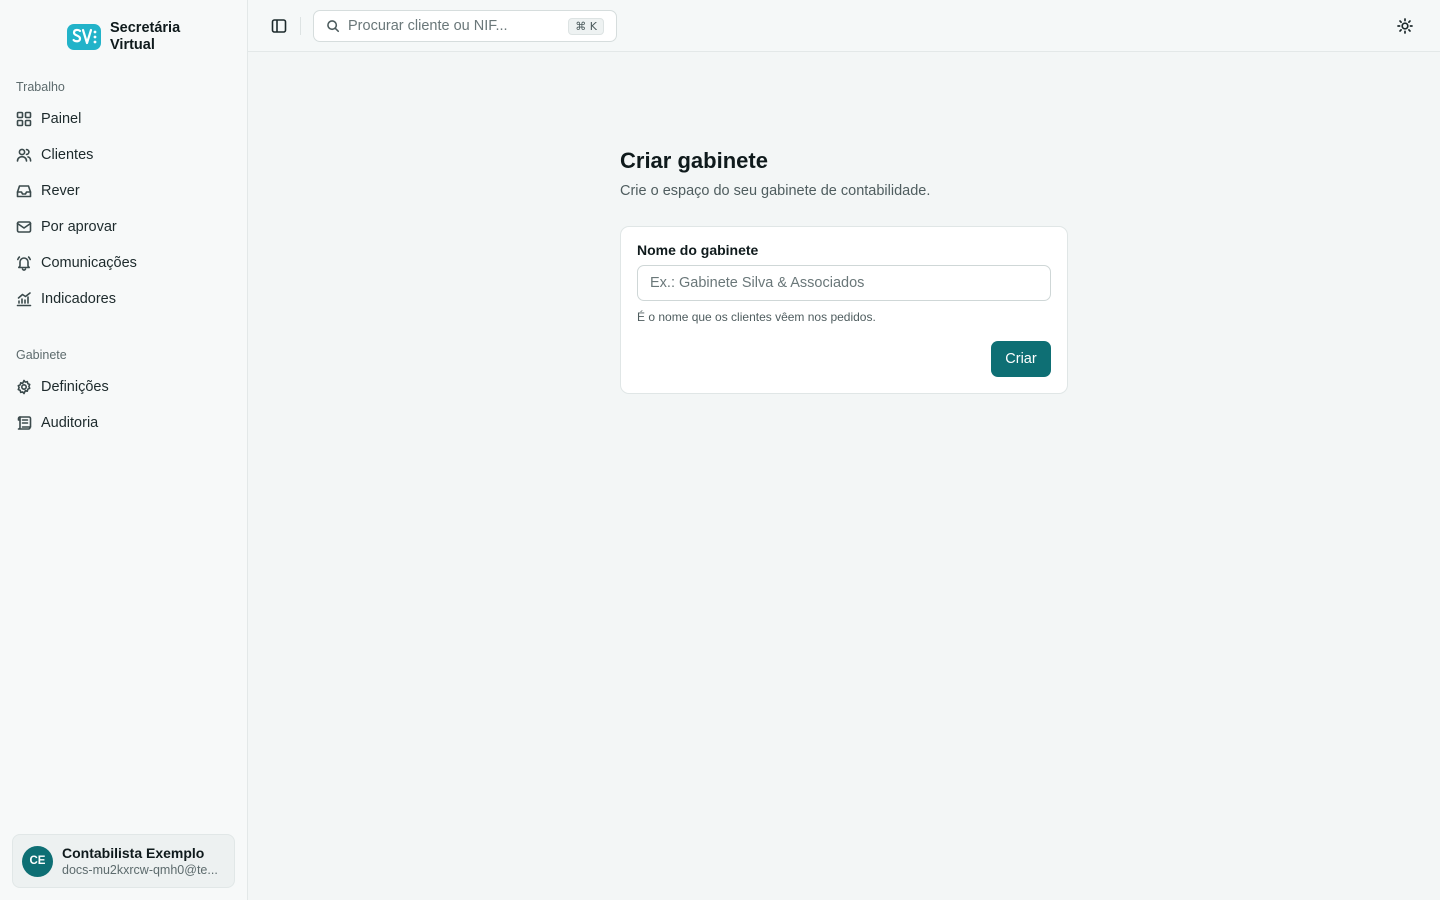 This screenshot has width=1440, height=900. What do you see at coordinates (40, 87) in the screenshot?
I see `section-label-trabalho: Trabalho` at bounding box center [40, 87].